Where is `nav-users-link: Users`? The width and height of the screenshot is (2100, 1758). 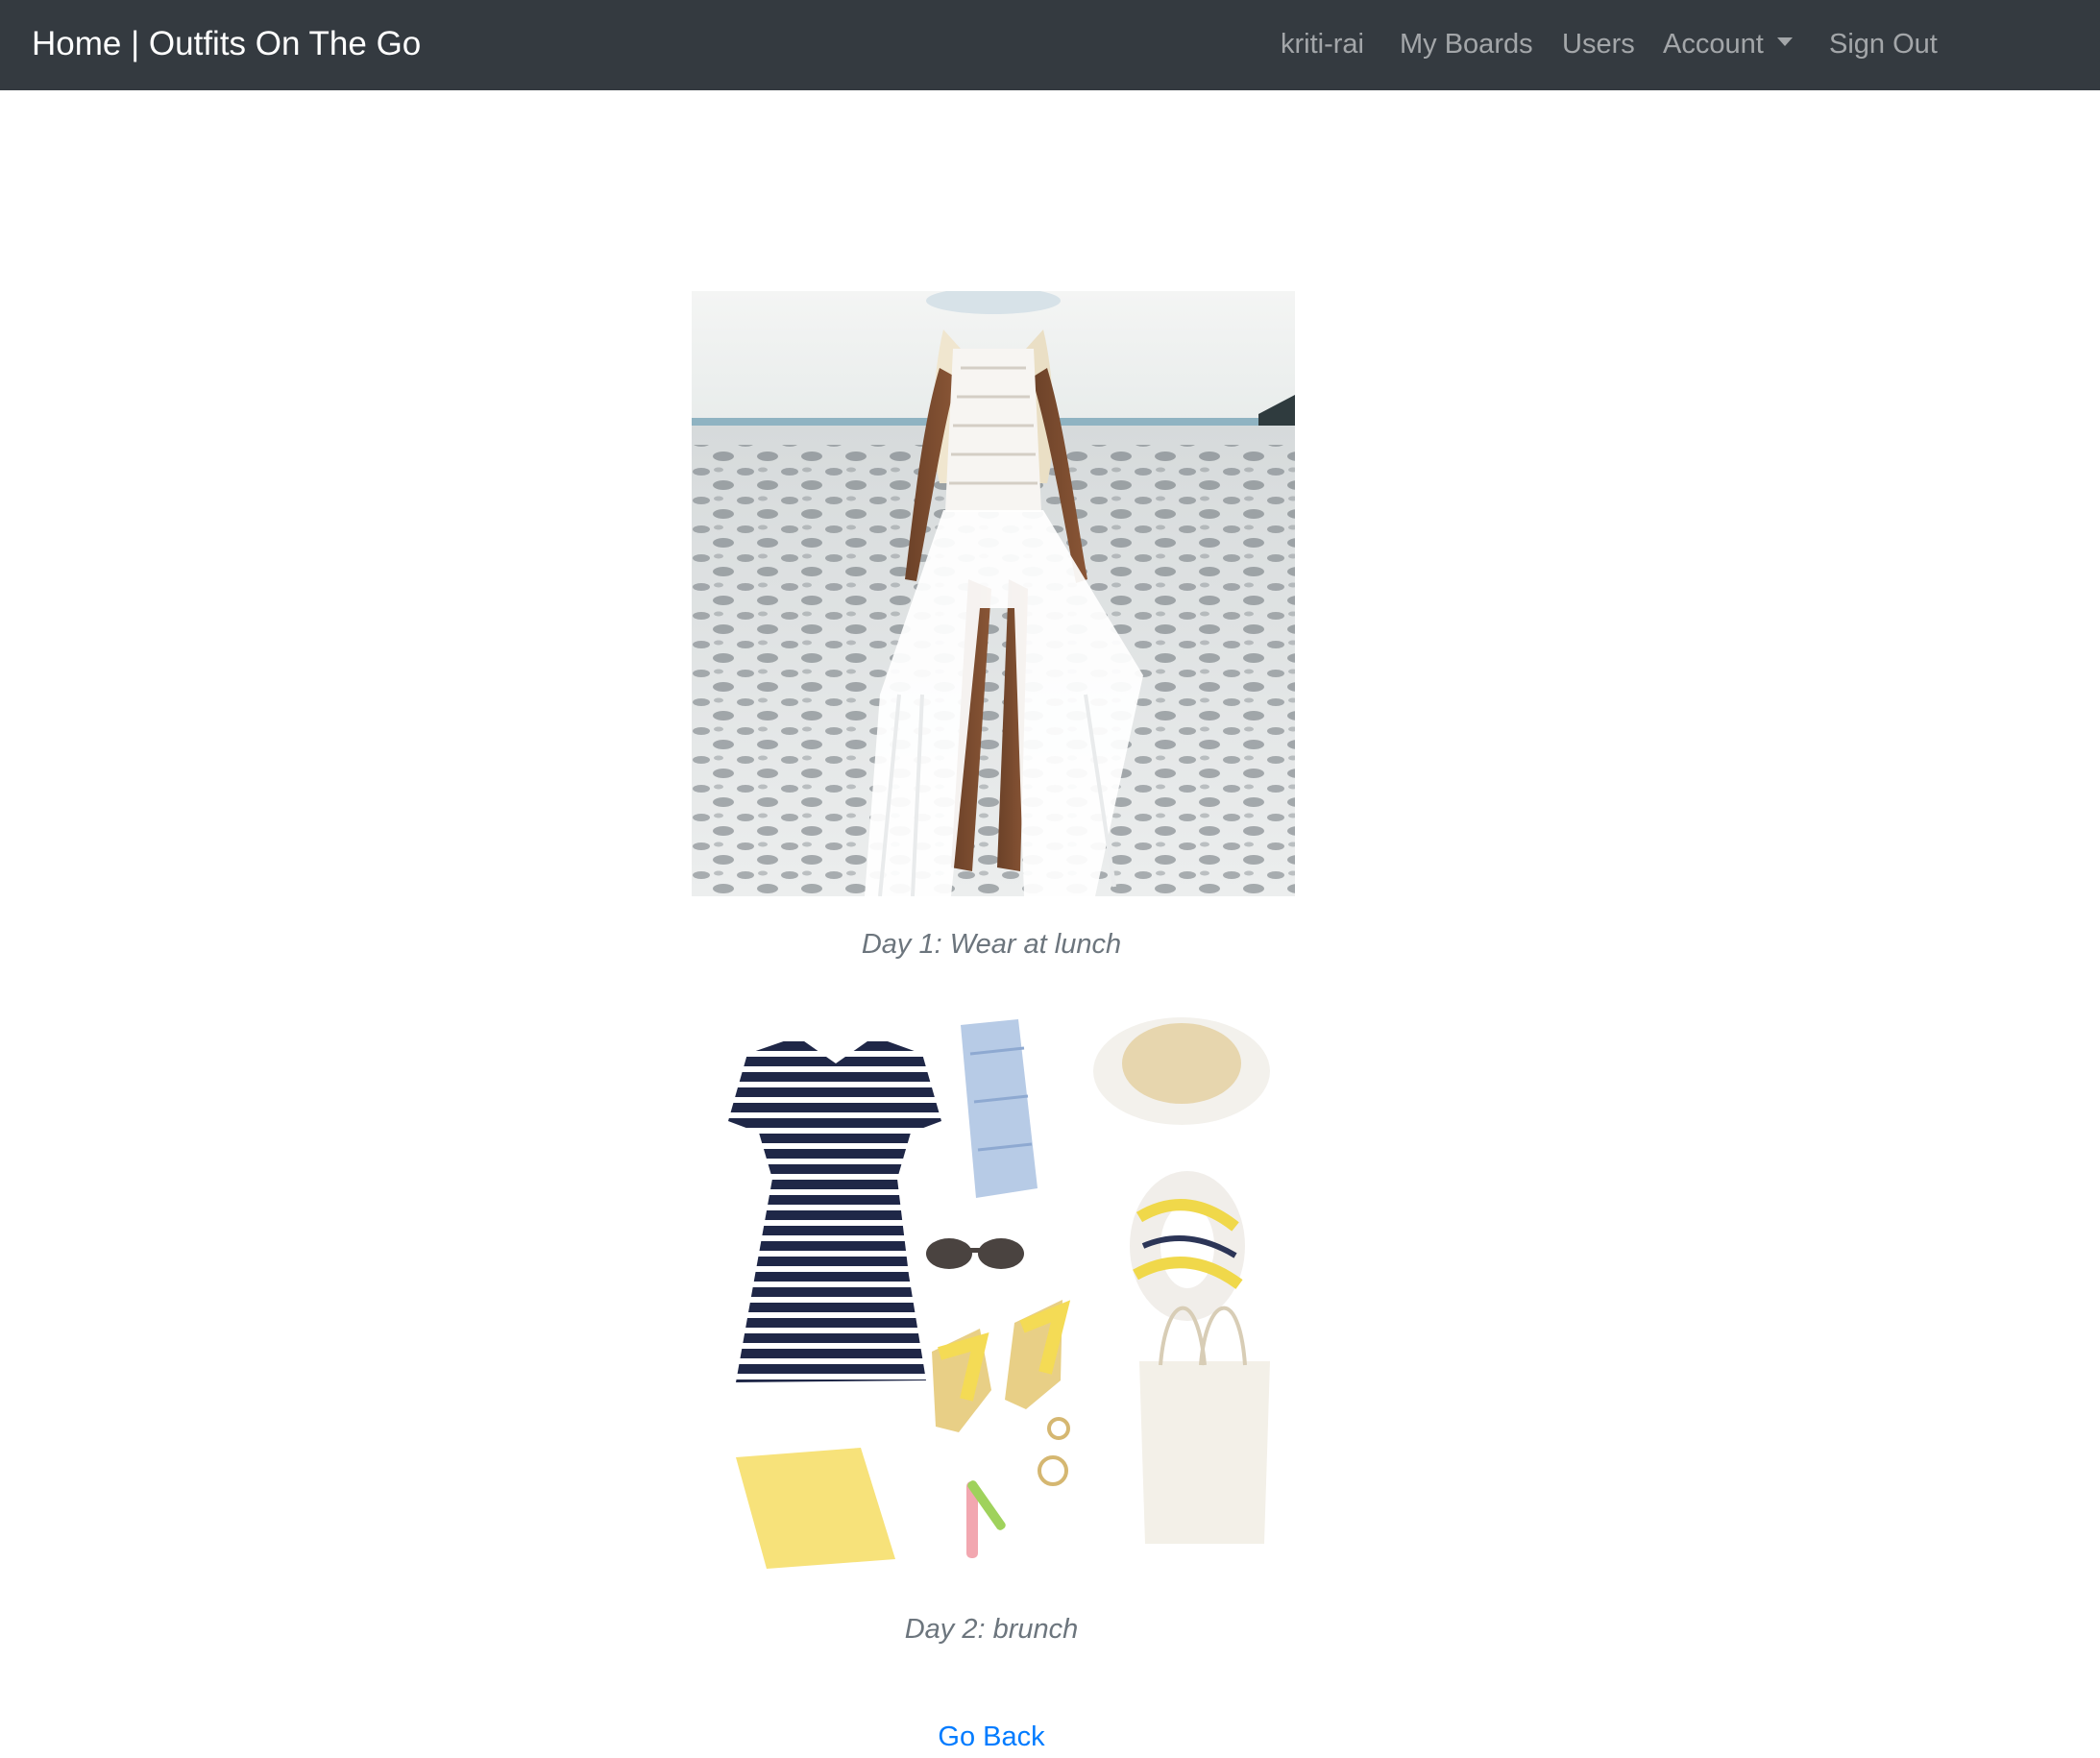 nav-users-link: Users is located at coordinates (1598, 45).